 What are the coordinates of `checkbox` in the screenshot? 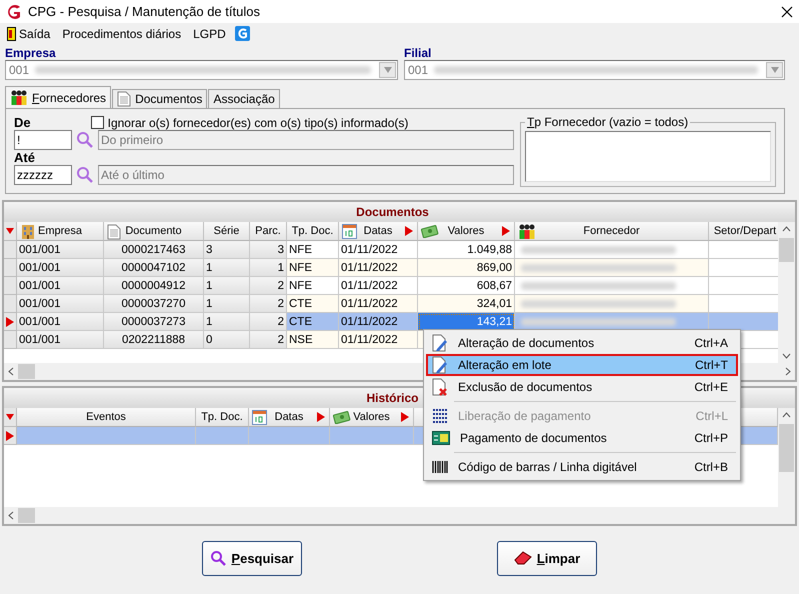 It's located at (97, 122).